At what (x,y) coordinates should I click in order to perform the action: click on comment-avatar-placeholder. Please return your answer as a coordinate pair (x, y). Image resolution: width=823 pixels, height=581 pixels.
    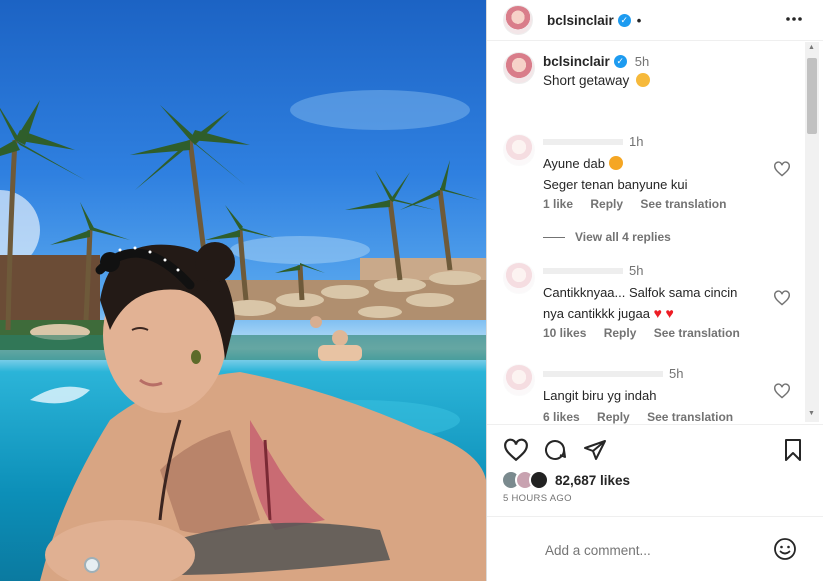
    Looking at the image, I should click on (515, 550).